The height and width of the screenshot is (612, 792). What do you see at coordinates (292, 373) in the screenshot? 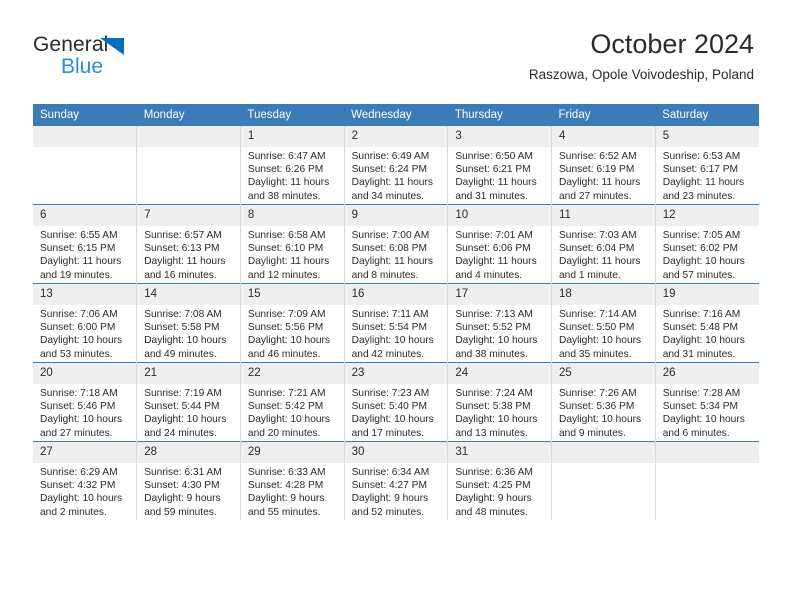
I see `day-number: 22` at bounding box center [292, 373].